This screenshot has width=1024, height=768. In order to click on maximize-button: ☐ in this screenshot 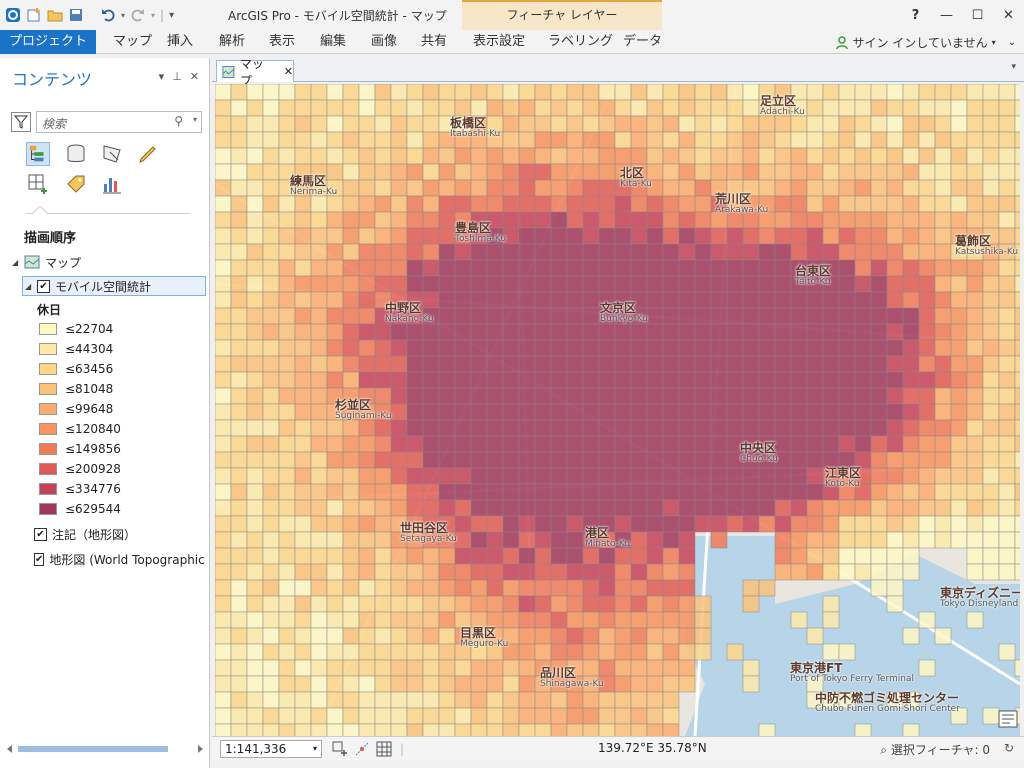, I will do `click(977, 15)`.